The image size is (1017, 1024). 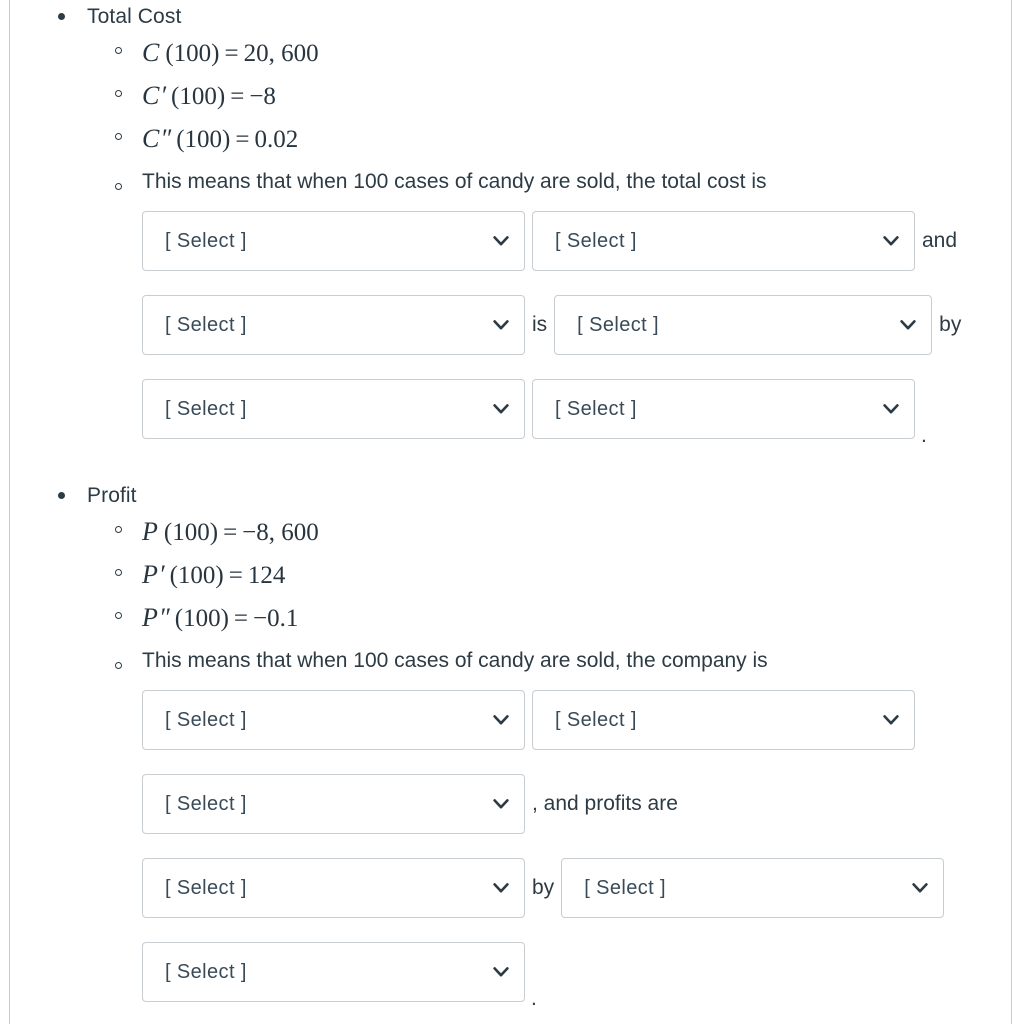 I want to click on fact-body: P″ (100) = −0.1, so click(x=510, y=618).